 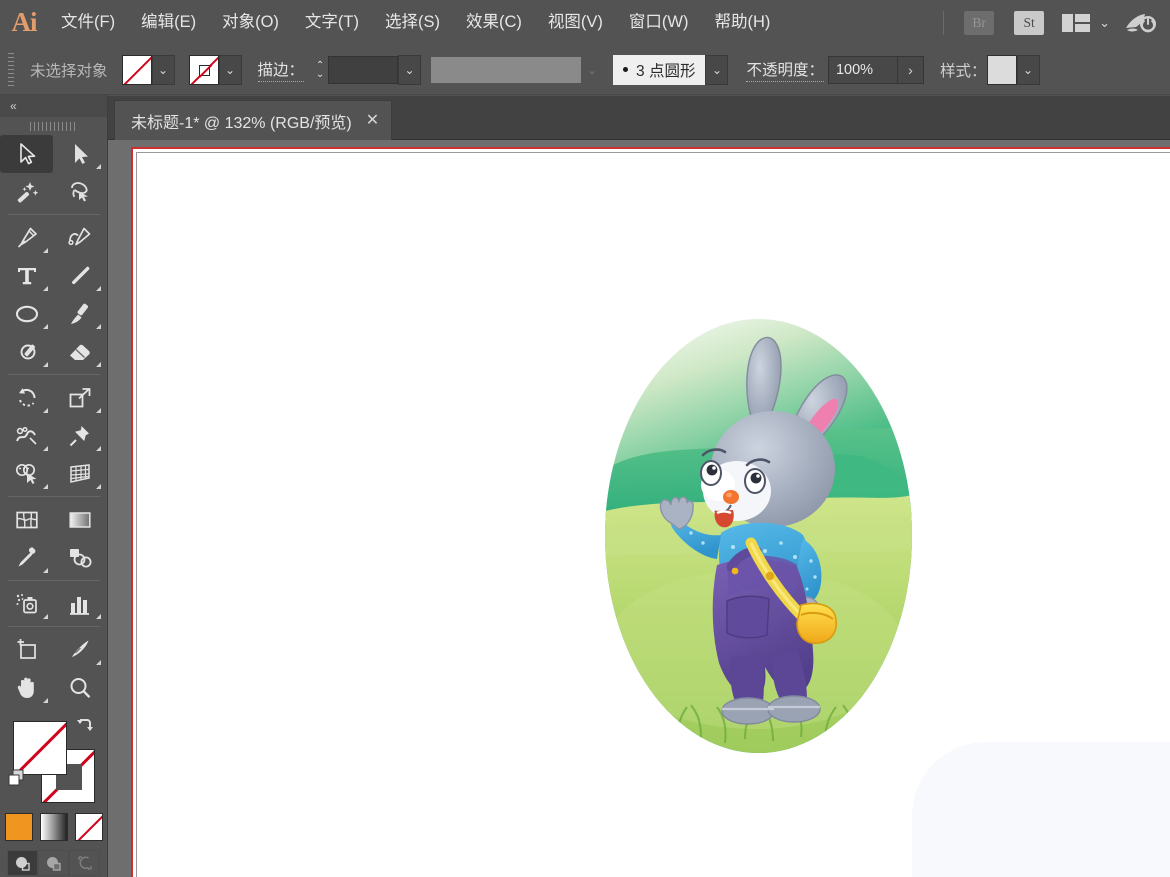 What do you see at coordinates (26, 276) in the screenshot?
I see `type-tool` at bounding box center [26, 276].